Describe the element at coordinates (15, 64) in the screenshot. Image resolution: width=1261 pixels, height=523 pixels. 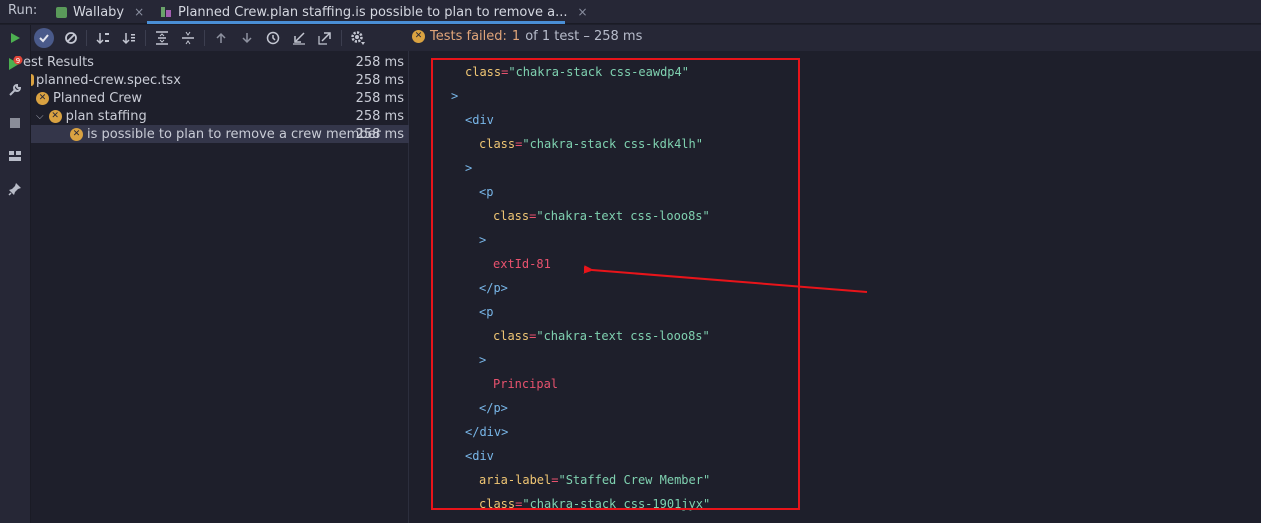
I see `wallaby-run-icon: 9` at that location.